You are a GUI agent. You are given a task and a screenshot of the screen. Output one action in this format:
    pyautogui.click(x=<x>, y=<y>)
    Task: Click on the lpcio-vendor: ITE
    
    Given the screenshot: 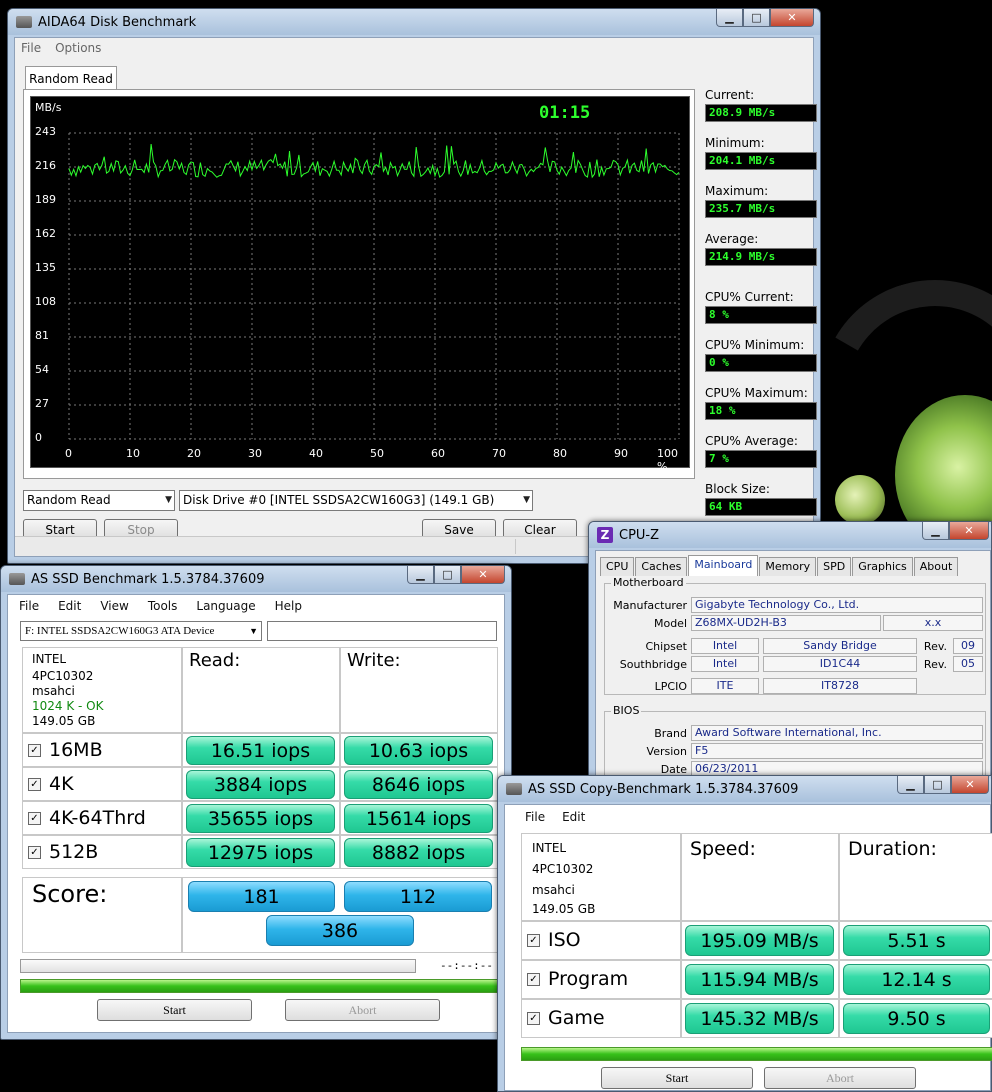 What is the action you would take?
    pyautogui.click(x=725, y=686)
    